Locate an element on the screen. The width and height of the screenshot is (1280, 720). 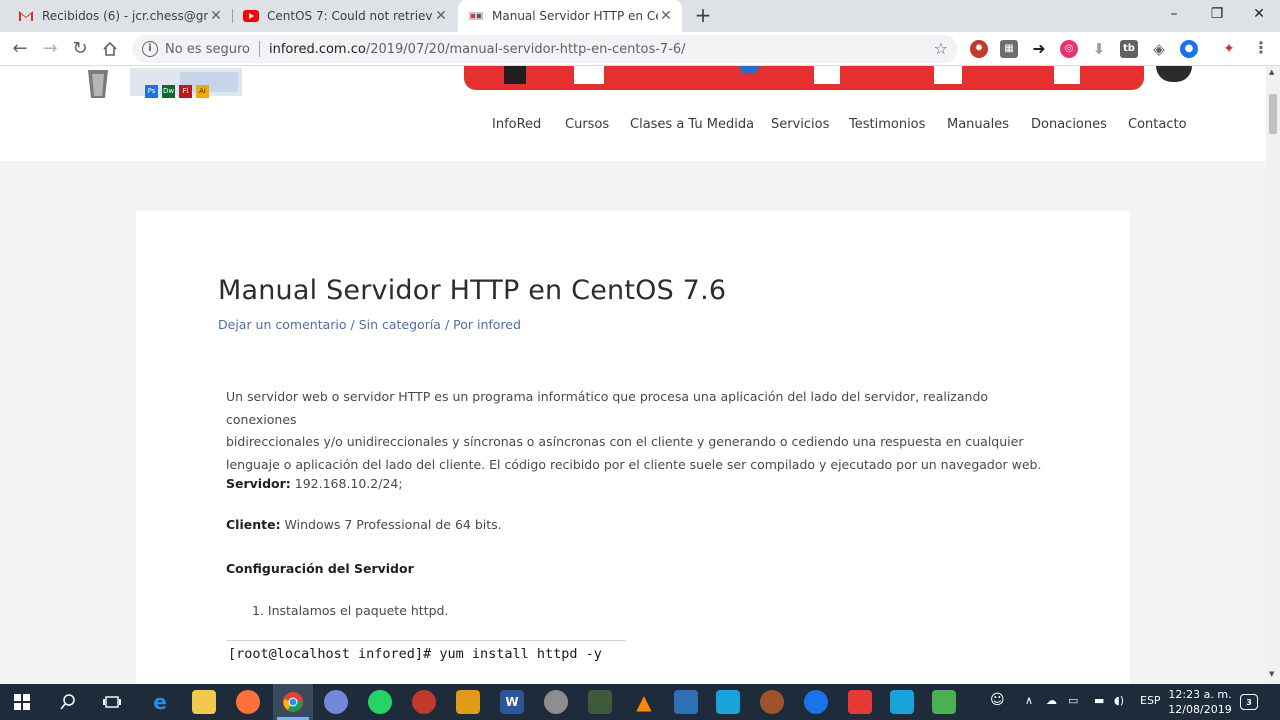
minimize-button: – is located at coordinates (1174, 14).